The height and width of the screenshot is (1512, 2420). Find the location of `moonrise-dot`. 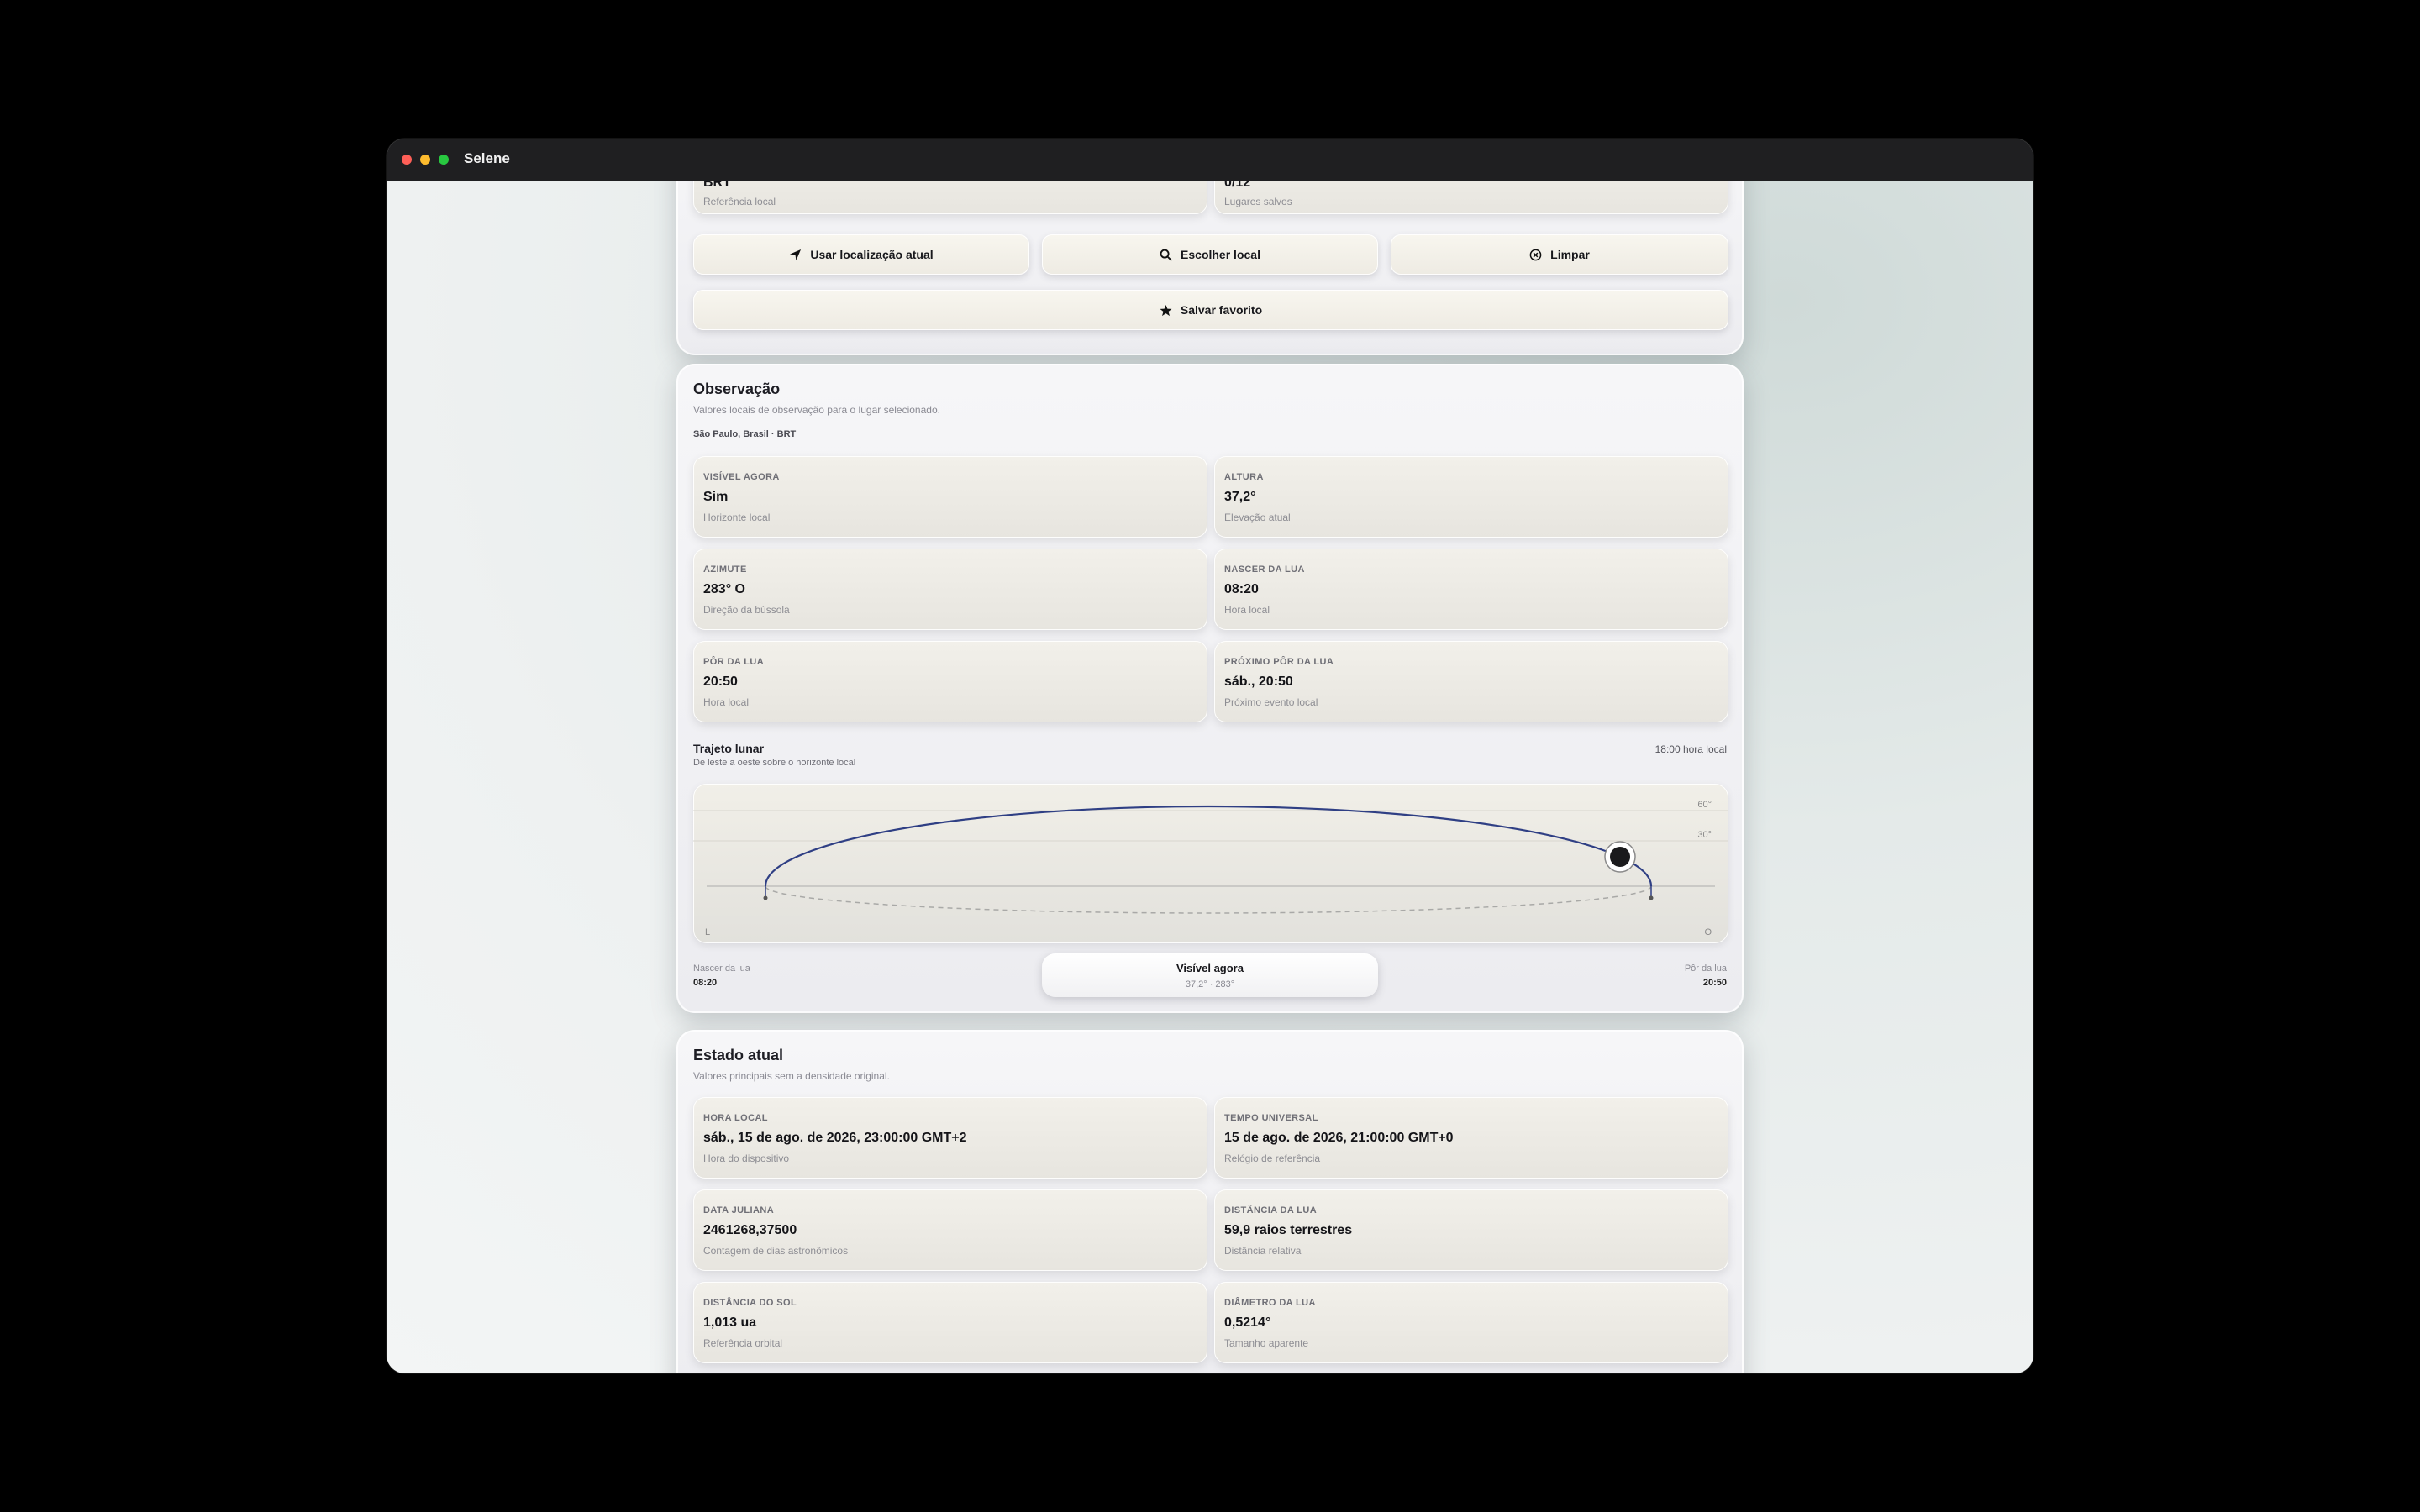

moonrise-dot is located at coordinates (765, 897).